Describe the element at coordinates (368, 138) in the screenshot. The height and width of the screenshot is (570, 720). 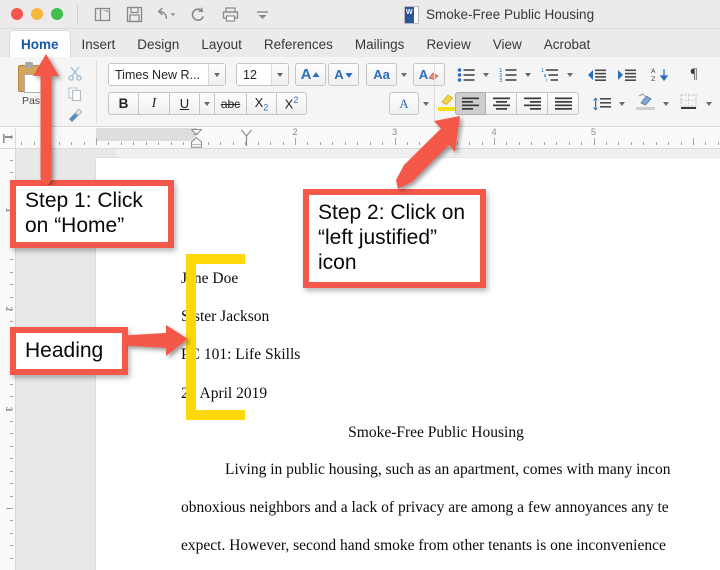
I see `horizontal-ruler: 12345` at that location.